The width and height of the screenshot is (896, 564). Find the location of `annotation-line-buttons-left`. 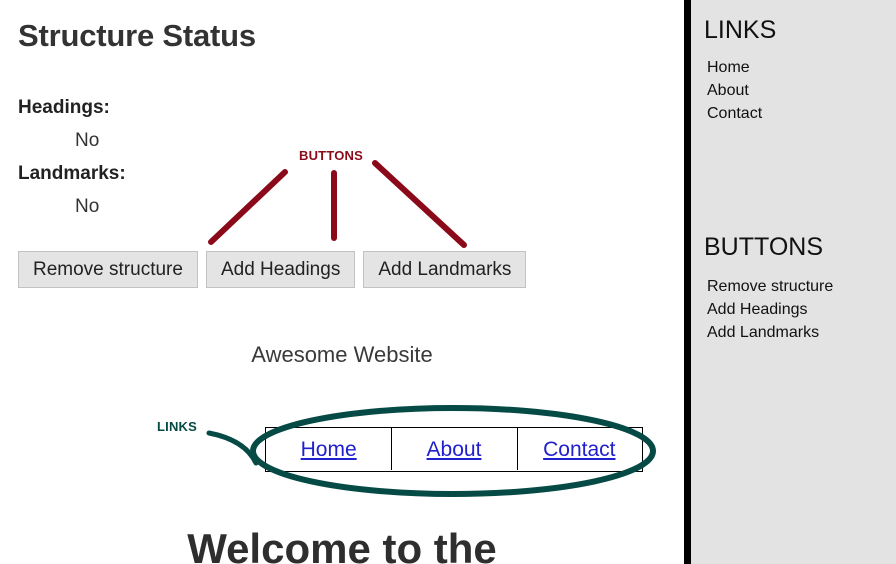

annotation-line-buttons-left is located at coordinates (248, 207).